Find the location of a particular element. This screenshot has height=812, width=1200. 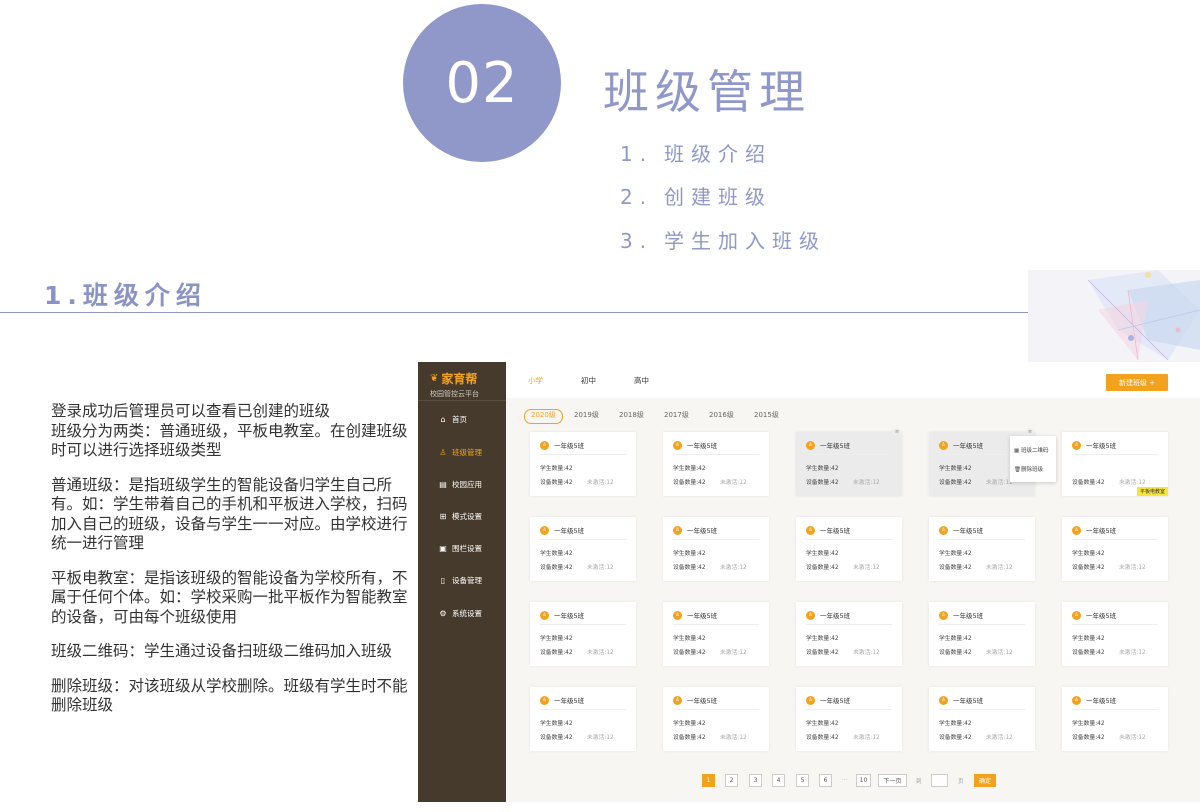

brand: ❦ 家育帮 校园管控云平台 is located at coordinates (454, 384).